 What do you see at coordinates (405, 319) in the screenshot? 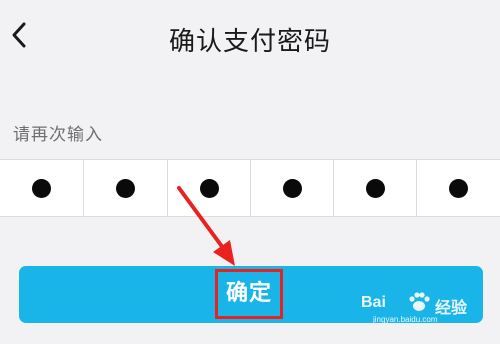
I see `watermark-url: jingyan.baidu.com` at bounding box center [405, 319].